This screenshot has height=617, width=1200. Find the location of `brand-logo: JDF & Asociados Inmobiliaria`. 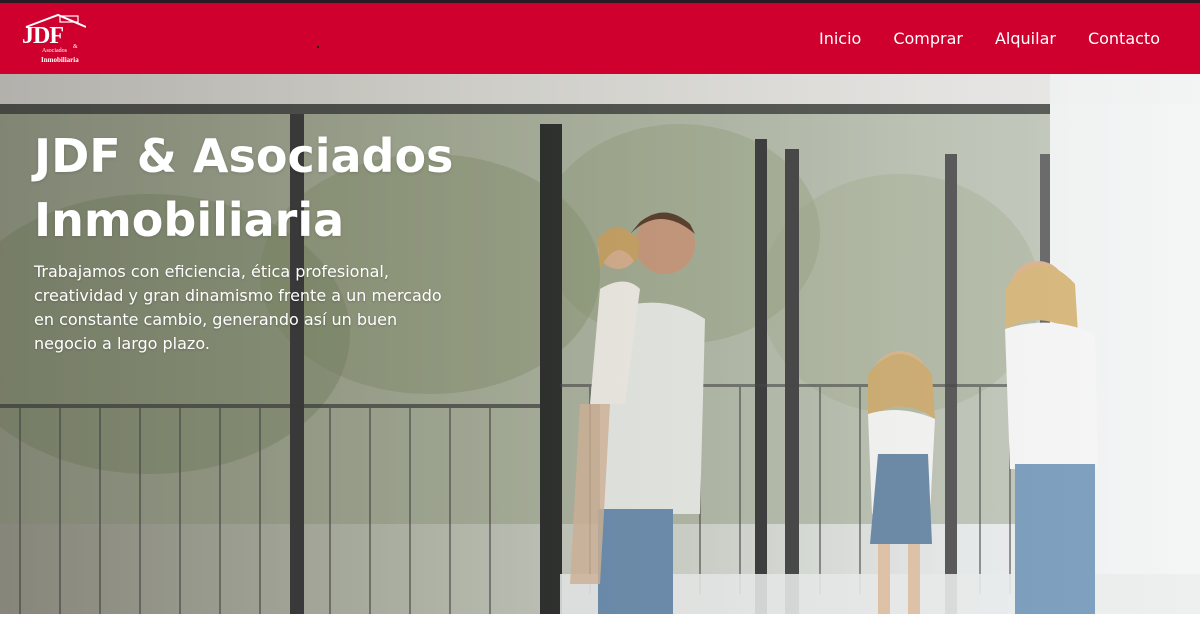

brand-logo: JDF & Asociados Inmobiliaria is located at coordinates (53, 40).